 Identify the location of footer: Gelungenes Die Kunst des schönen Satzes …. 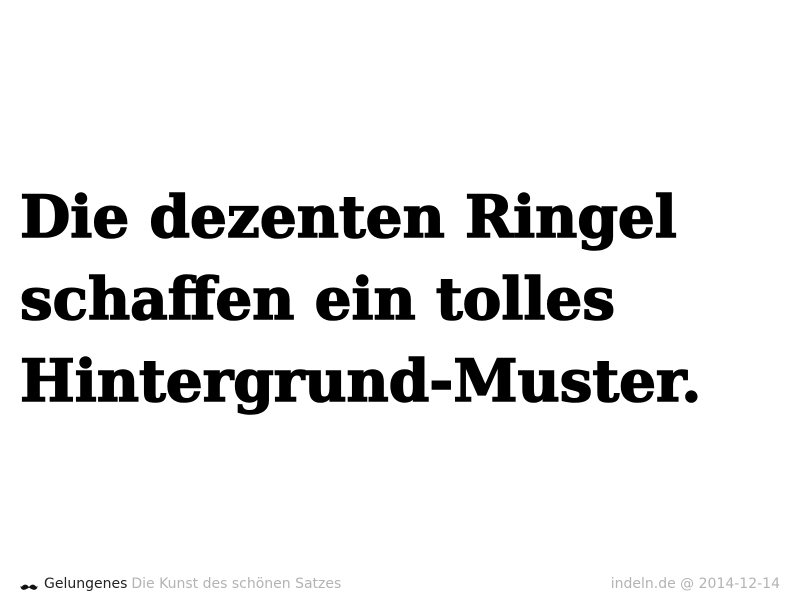
(400, 584).